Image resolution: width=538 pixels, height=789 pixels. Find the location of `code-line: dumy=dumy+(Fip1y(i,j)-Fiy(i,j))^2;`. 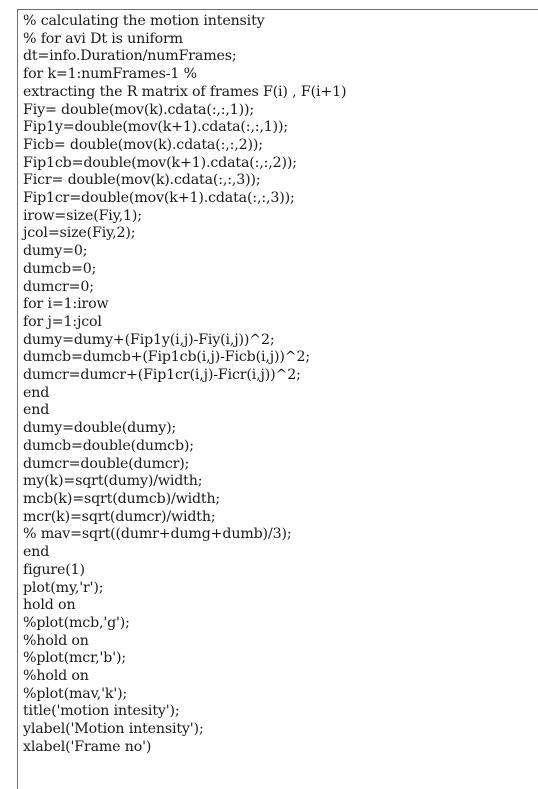

code-line: dumy=dumy+(Fip1y(i,j)-Fiy(i,j))^2; is located at coordinates (149, 339).